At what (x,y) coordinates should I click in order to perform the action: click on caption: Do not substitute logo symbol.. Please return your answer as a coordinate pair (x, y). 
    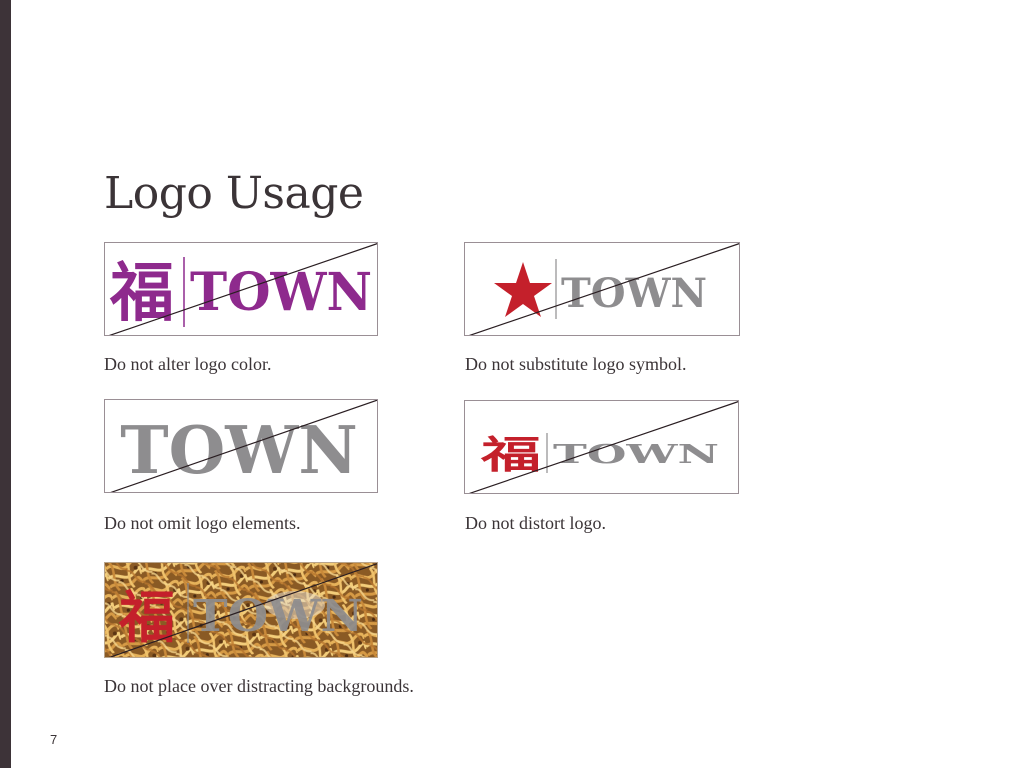
    Looking at the image, I should click on (576, 364).